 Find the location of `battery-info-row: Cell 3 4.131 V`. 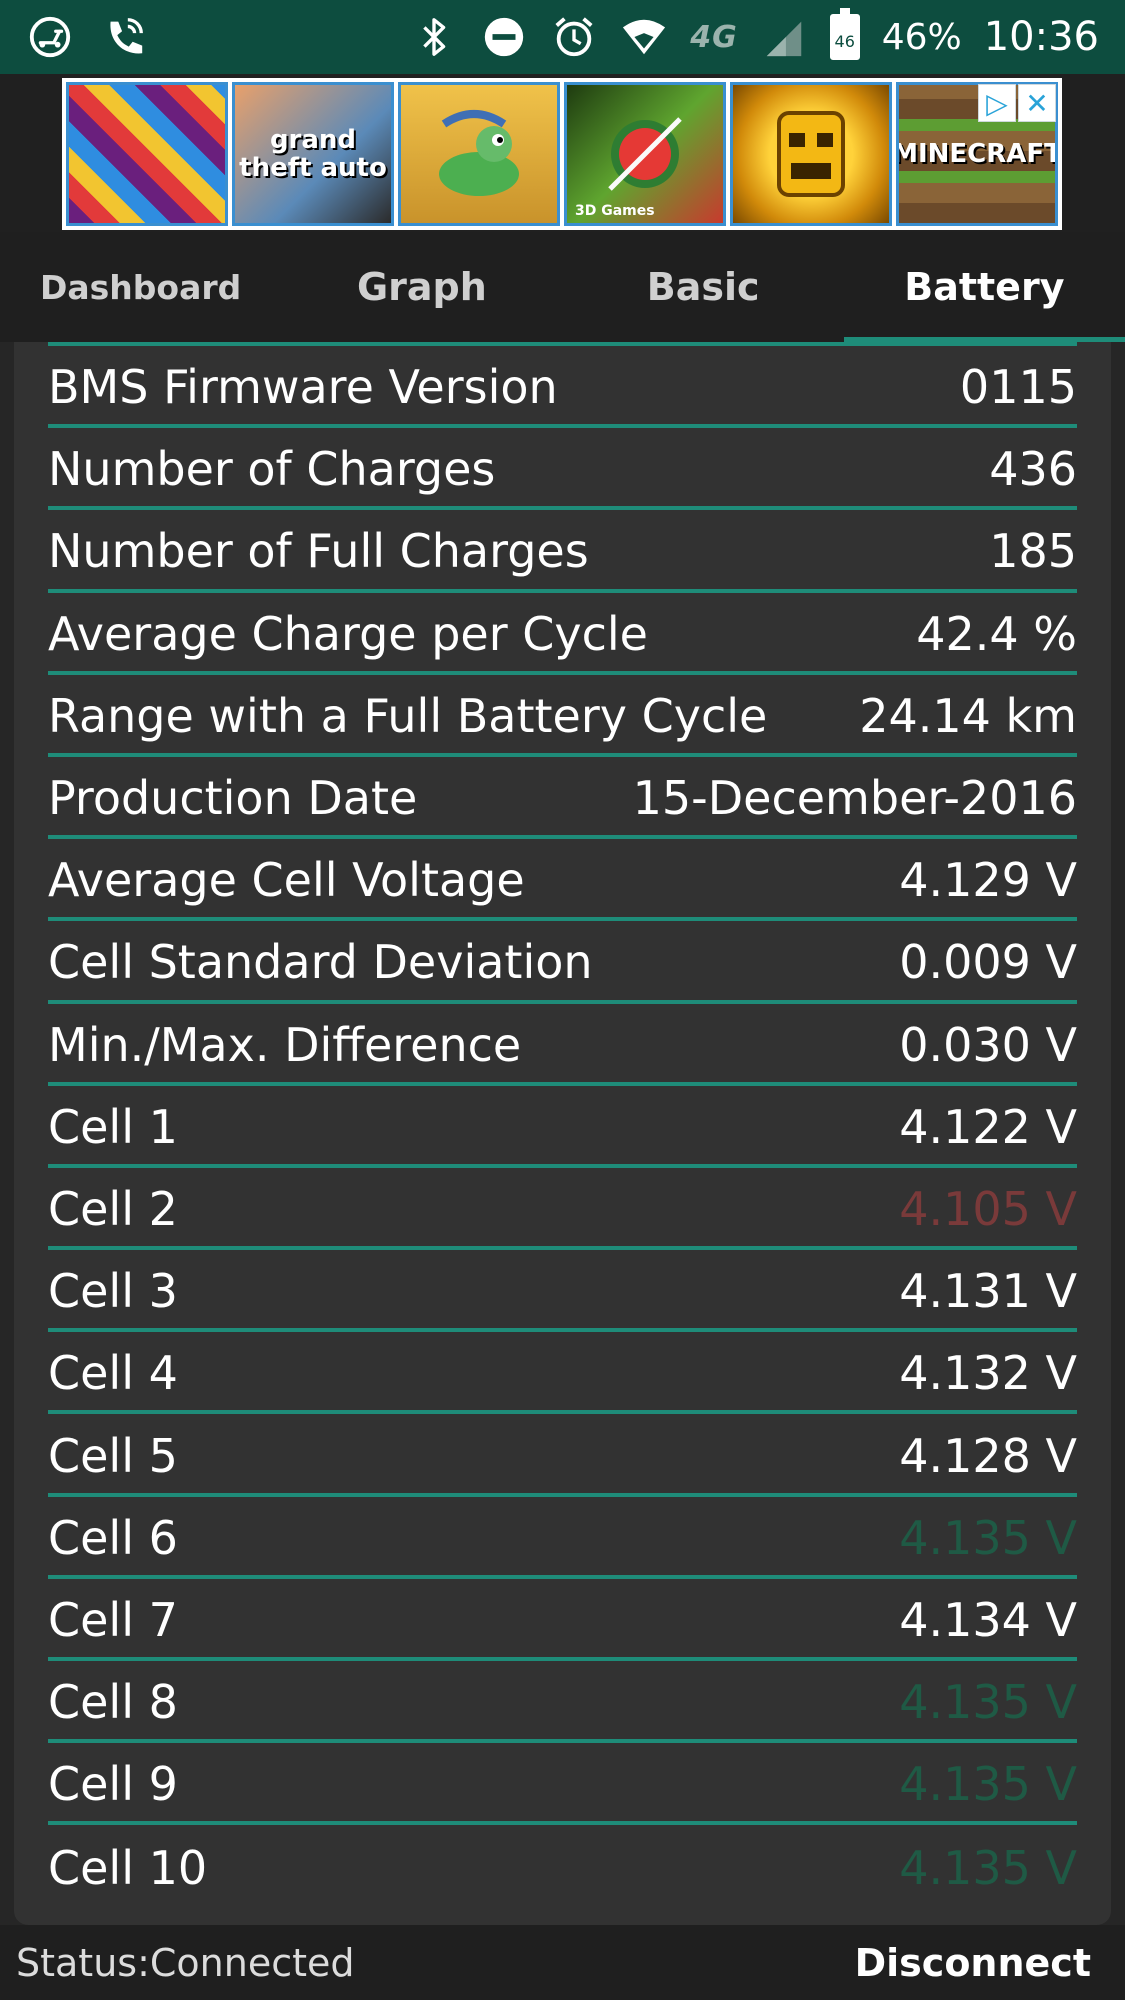

battery-info-row: Cell 3 4.131 V is located at coordinates (562, 1291).